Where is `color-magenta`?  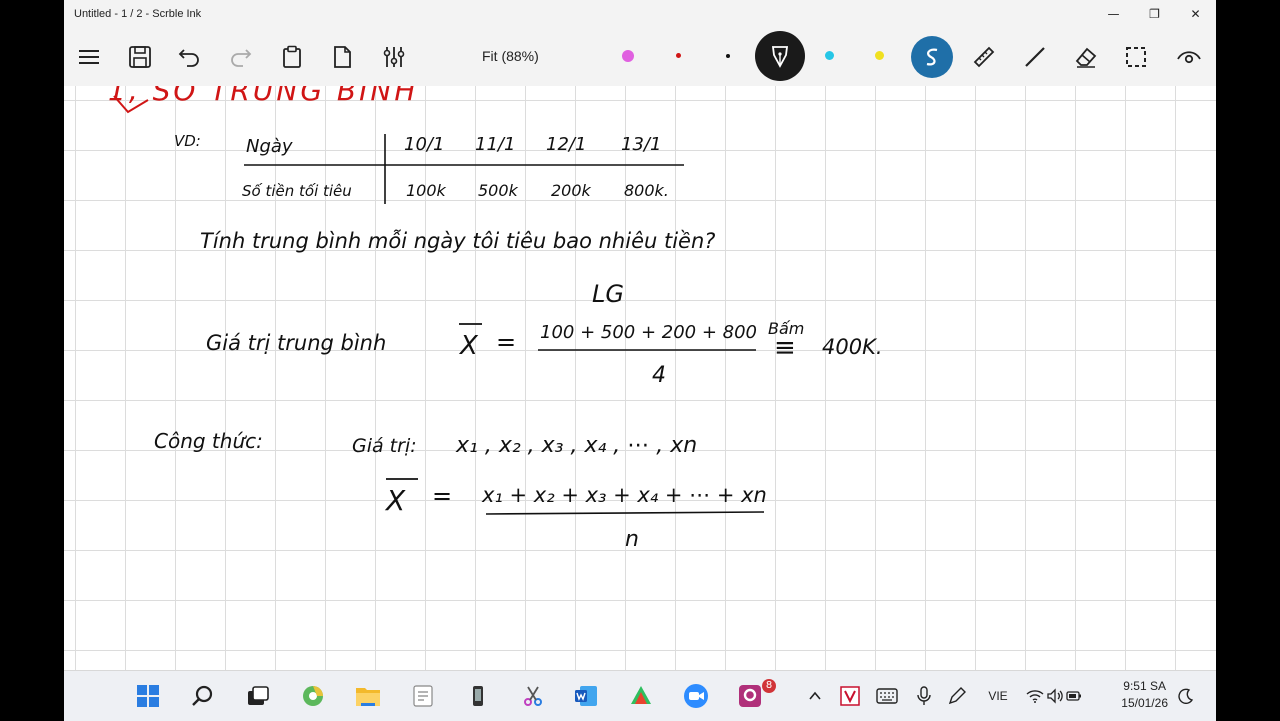
color-magenta is located at coordinates (628, 56).